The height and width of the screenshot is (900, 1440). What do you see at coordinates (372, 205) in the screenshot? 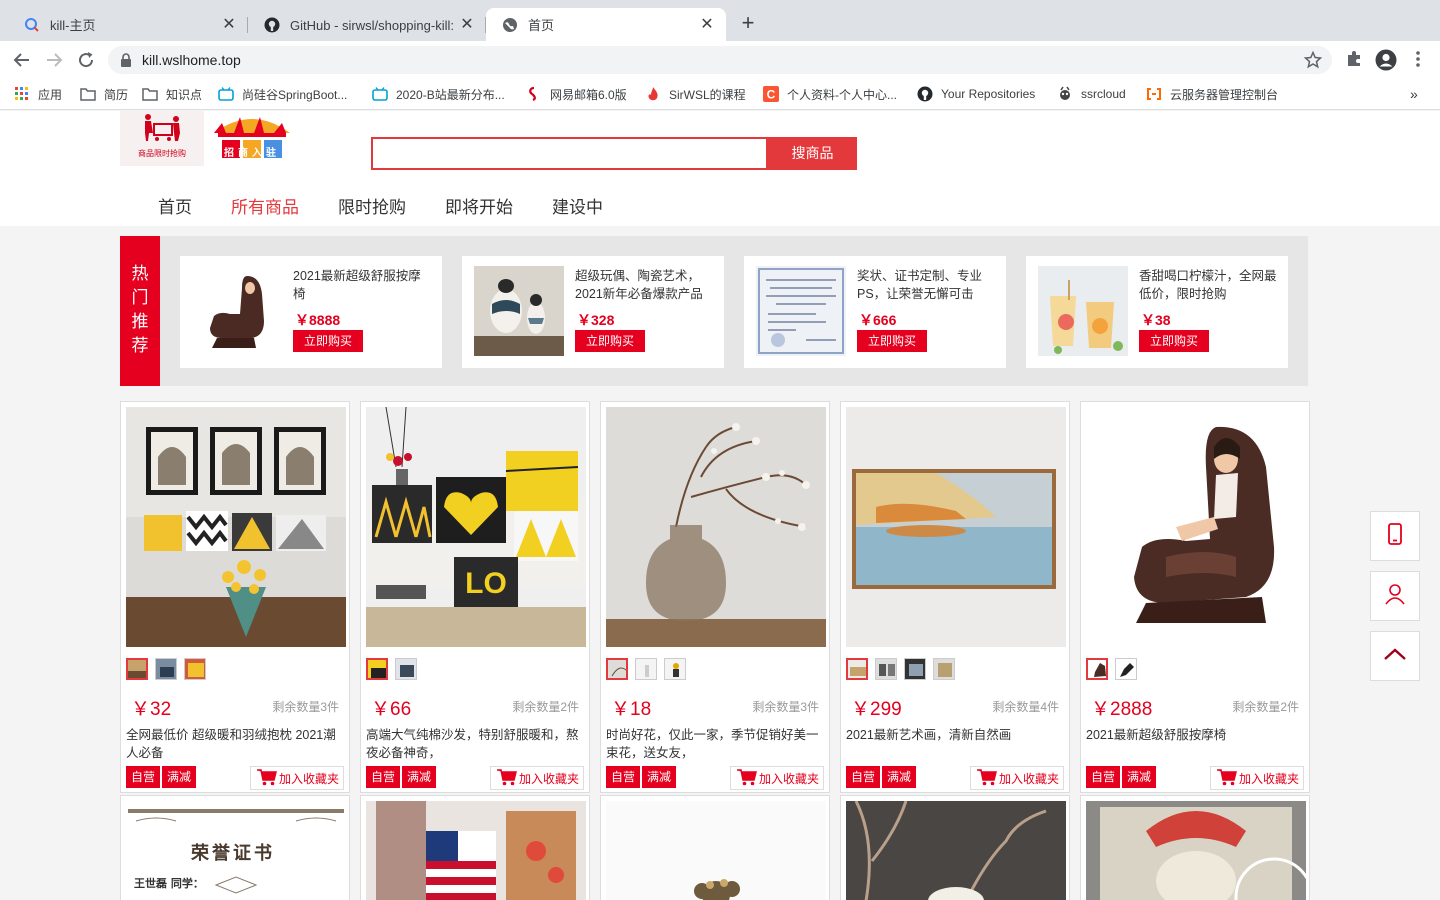
I see `nav-item-flash-sale: 限时抢购` at bounding box center [372, 205].